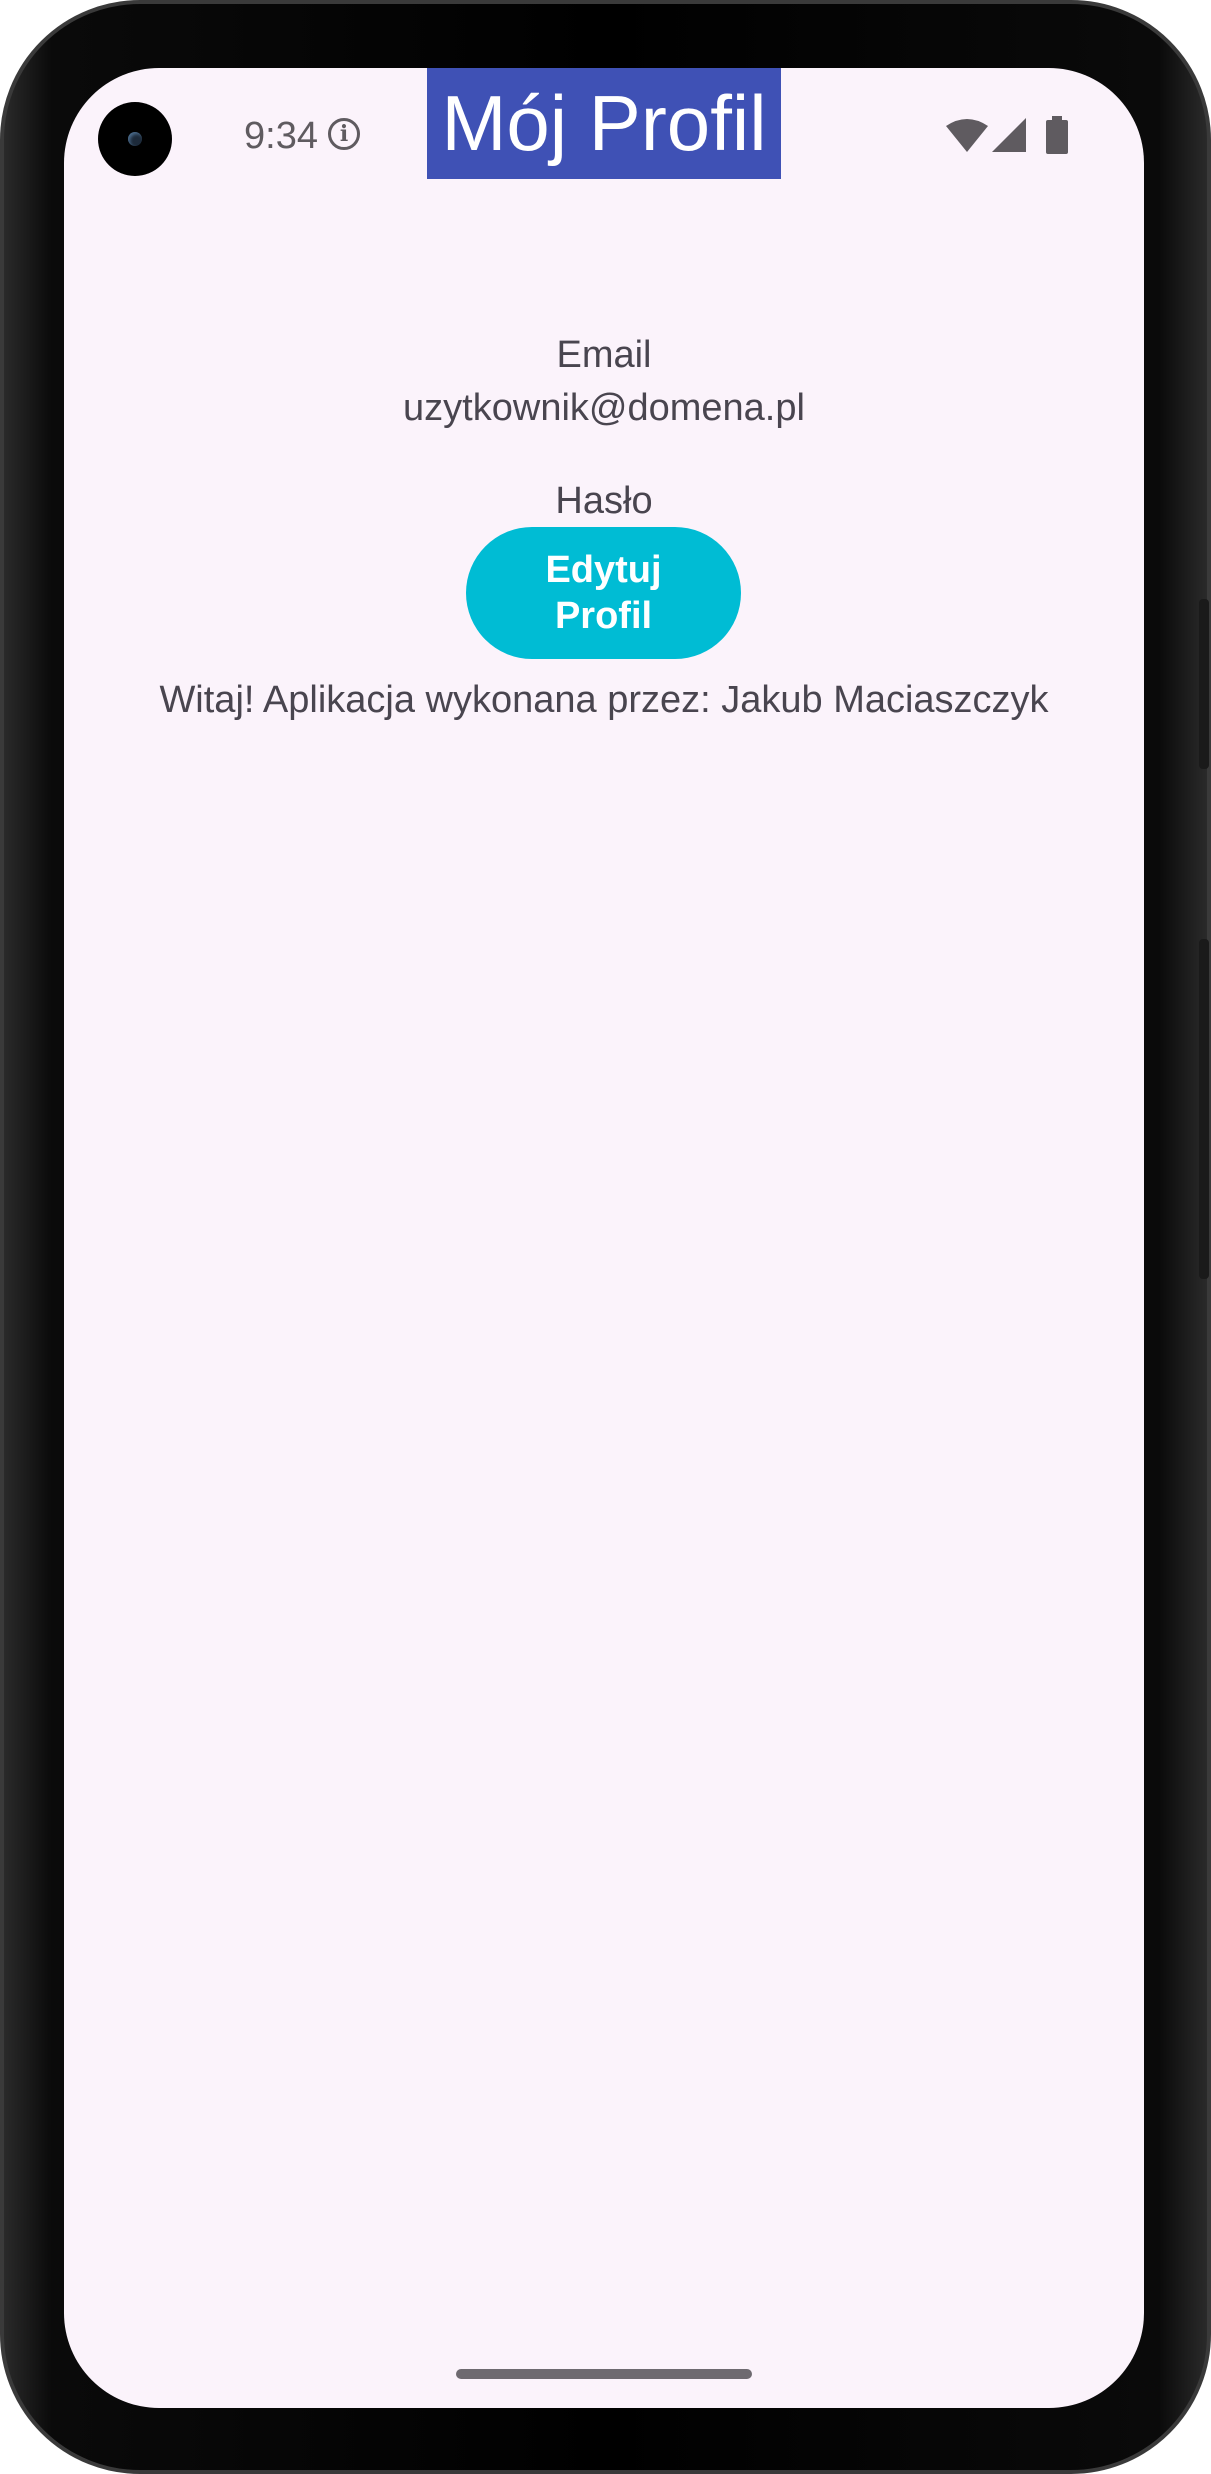  I want to click on home-indicator, so click(604, 2374).